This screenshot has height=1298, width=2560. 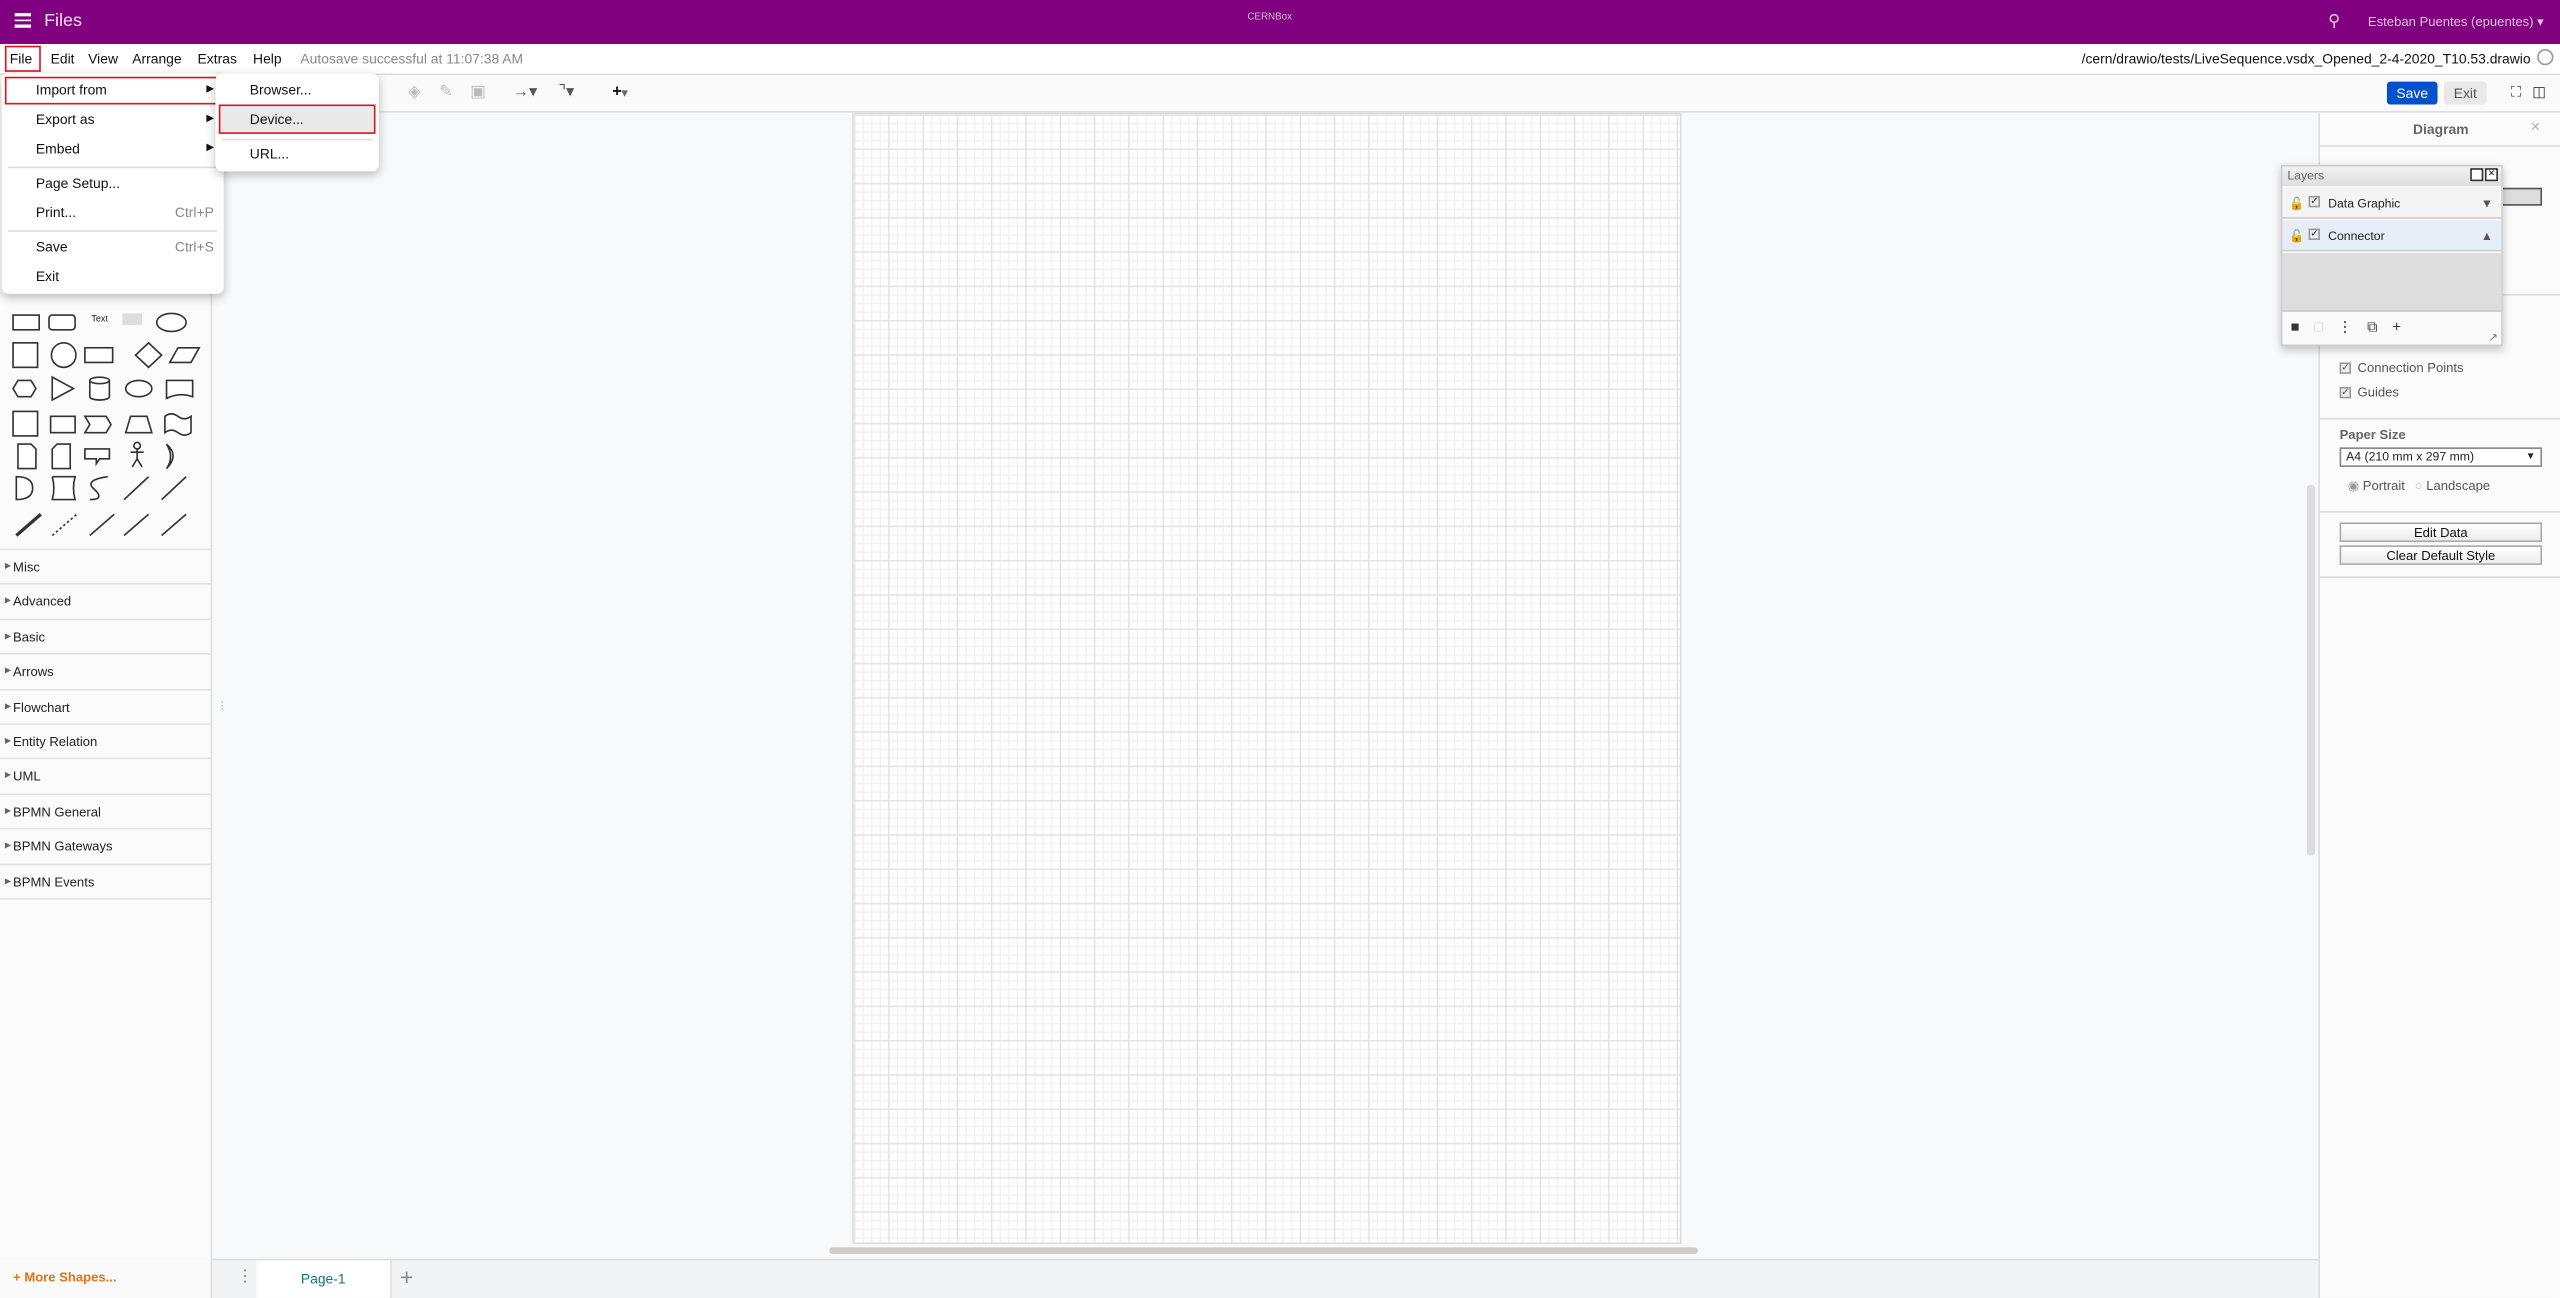 I want to click on callout-shape, so click(x=97, y=457).